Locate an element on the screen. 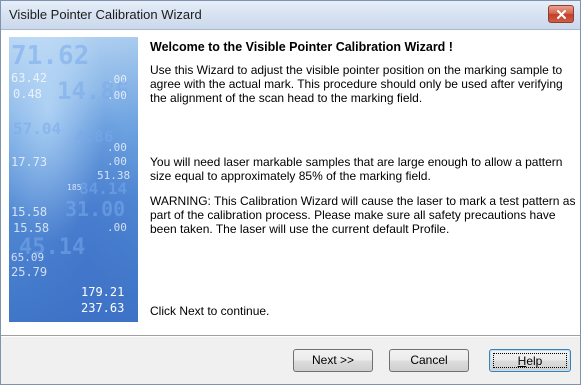  banner-number: 65.09 is located at coordinates (28, 257).